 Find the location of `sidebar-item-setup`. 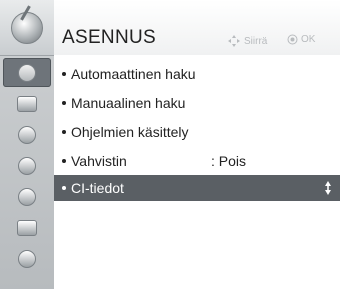

sidebar-item-setup is located at coordinates (27, 72).